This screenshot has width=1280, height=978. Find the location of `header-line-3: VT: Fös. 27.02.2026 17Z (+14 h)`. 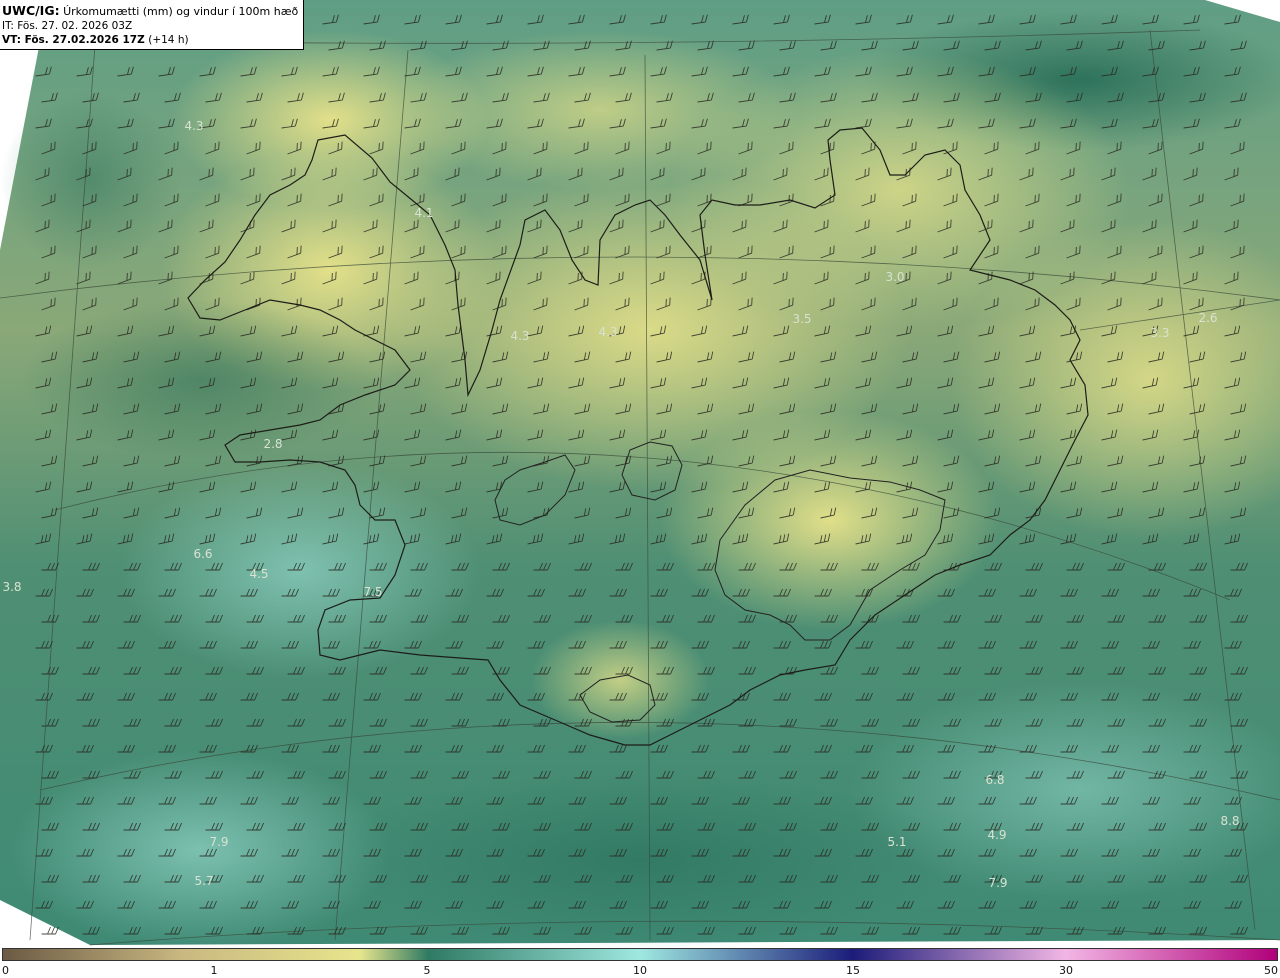

header-line-3: VT: Fös. 27.02.2026 17Z (+14 h) is located at coordinates (152, 40).